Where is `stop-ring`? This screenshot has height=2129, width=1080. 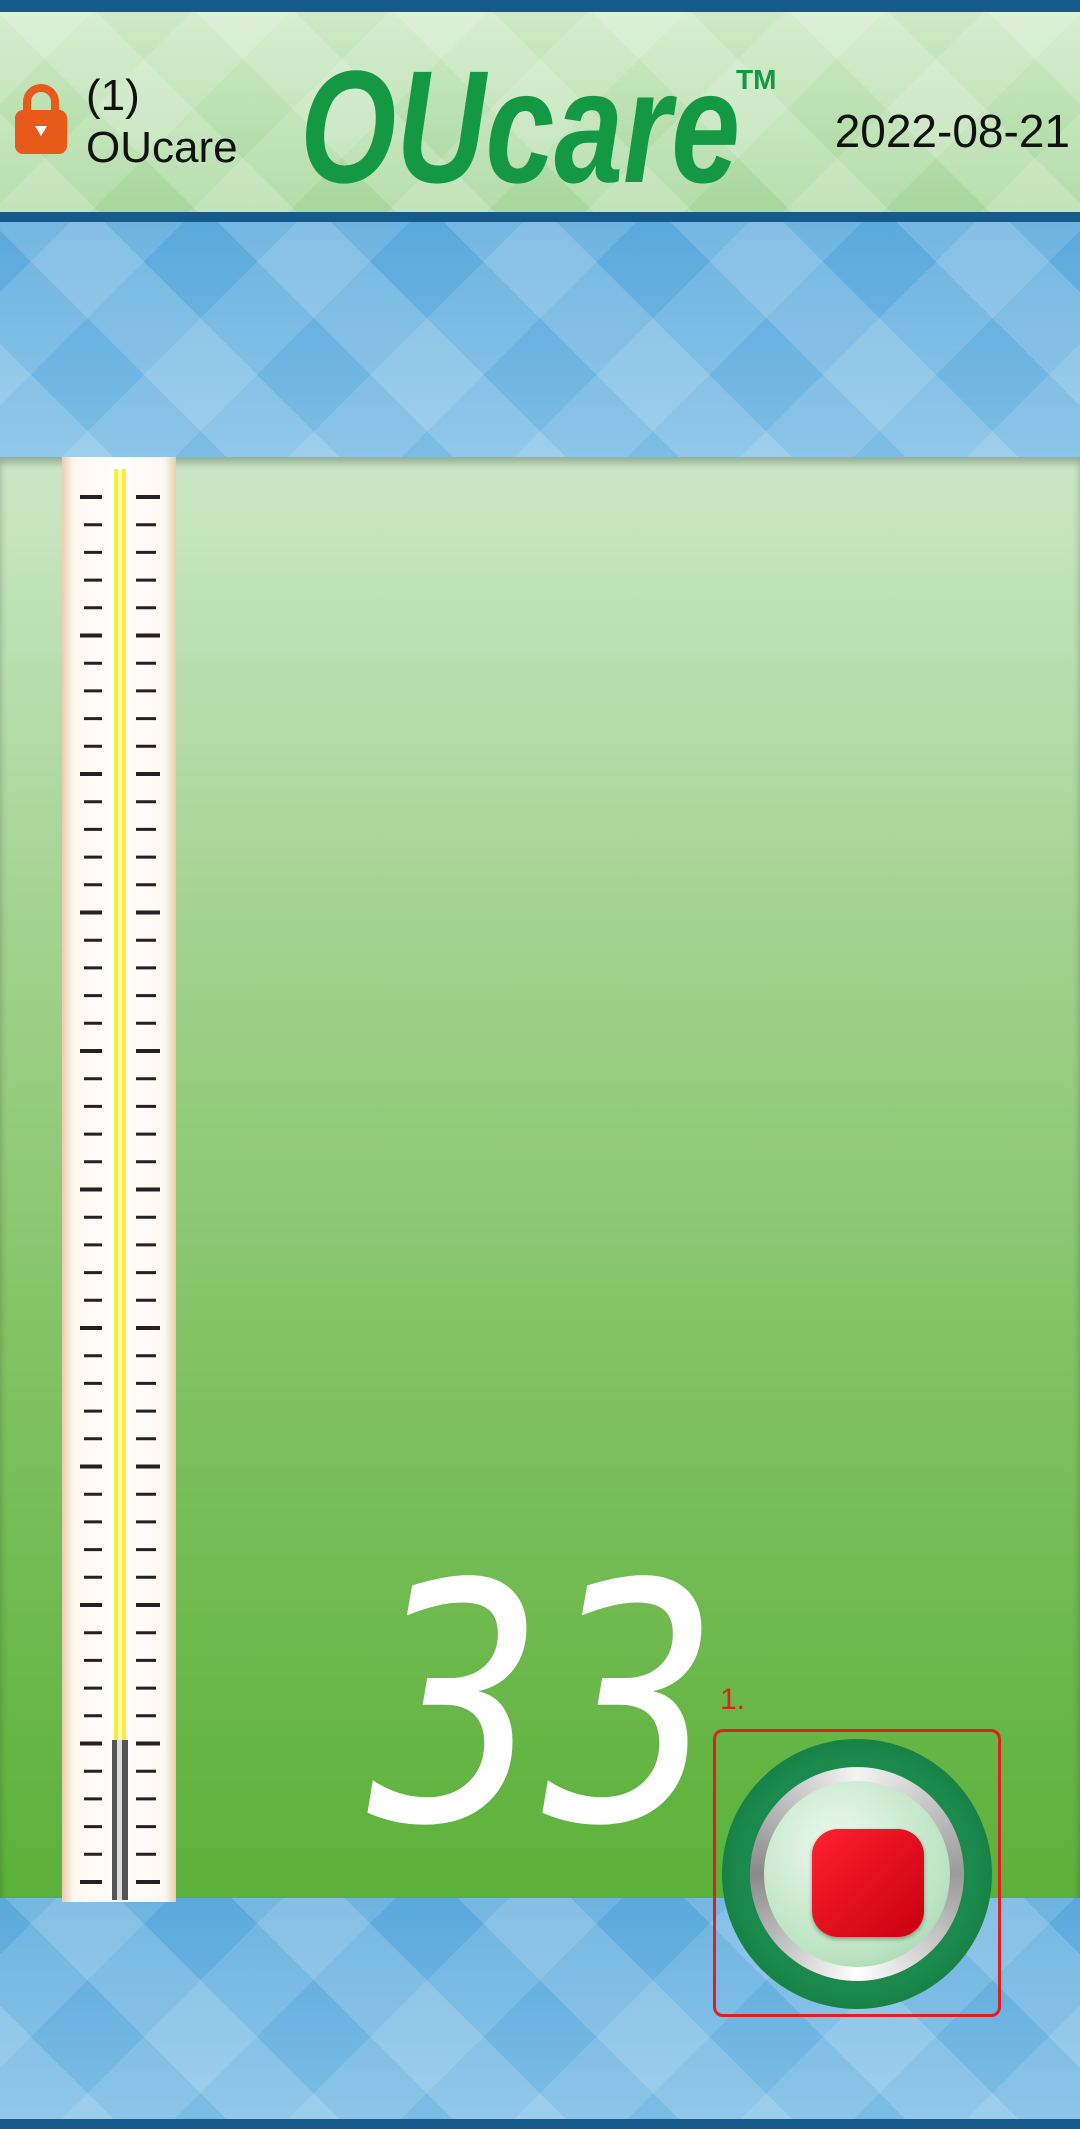 stop-ring is located at coordinates (857, 1874).